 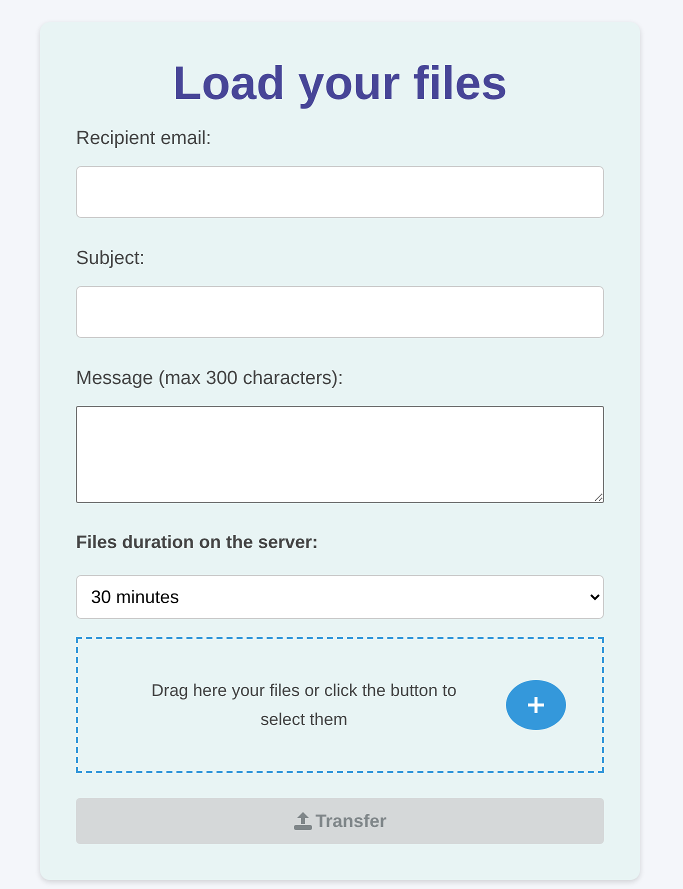 What do you see at coordinates (340, 597) in the screenshot?
I see `duration-select: 30 minutes` at bounding box center [340, 597].